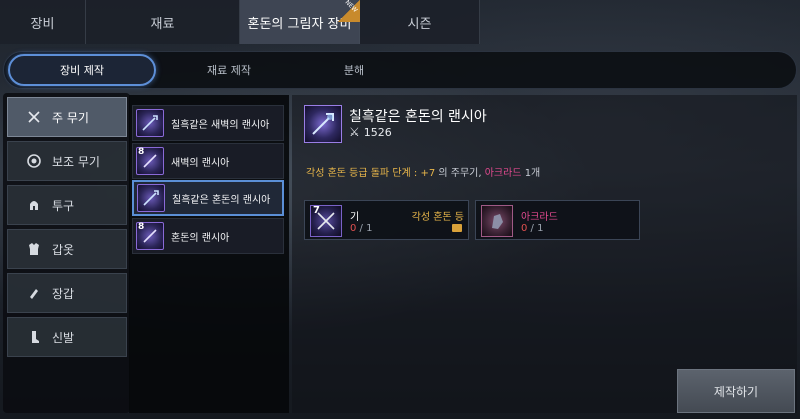 This screenshot has width=800, height=419. I want to click on new-badge: NEW, so click(349, 11).